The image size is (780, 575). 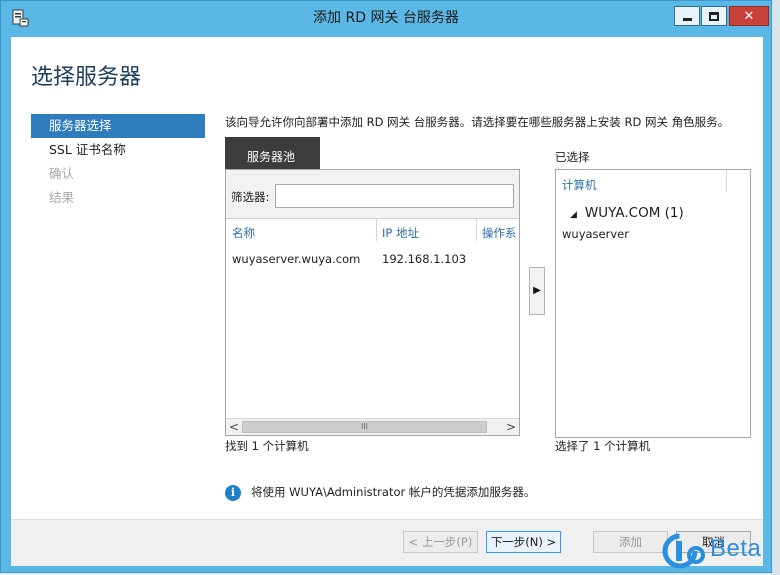 What do you see at coordinates (687, 19) in the screenshot?
I see `minimize-icon` at bounding box center [687, 19].